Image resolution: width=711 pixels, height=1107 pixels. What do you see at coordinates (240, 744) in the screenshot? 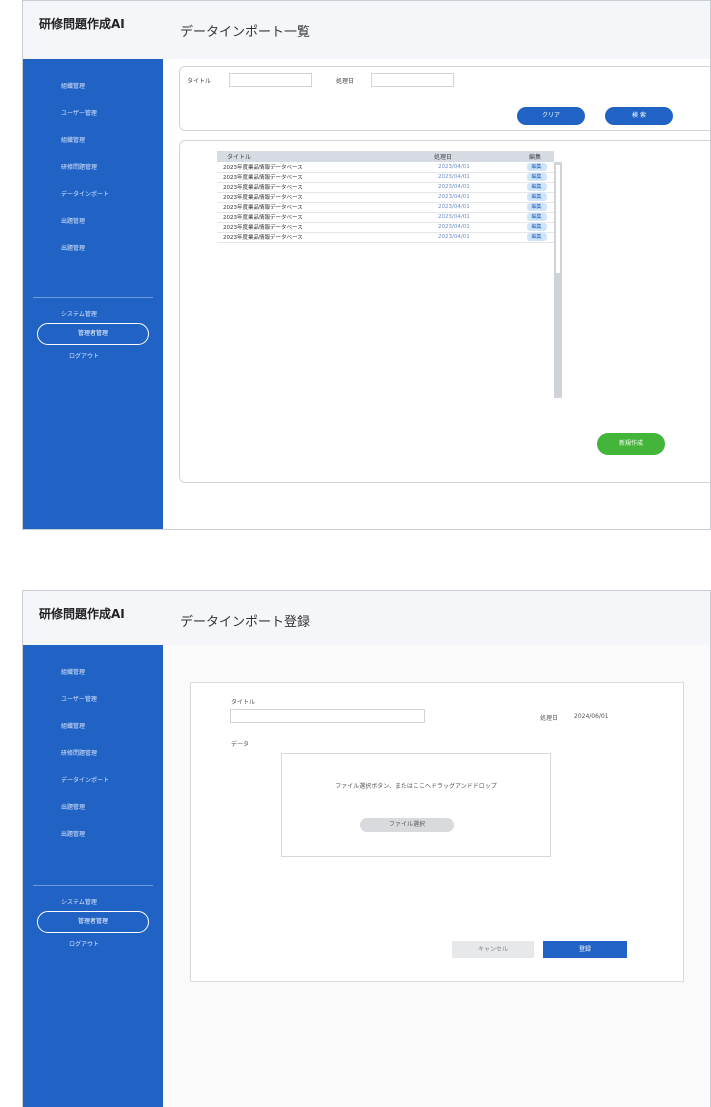
I see `data-label: データ` at bounding box center [240, 744].